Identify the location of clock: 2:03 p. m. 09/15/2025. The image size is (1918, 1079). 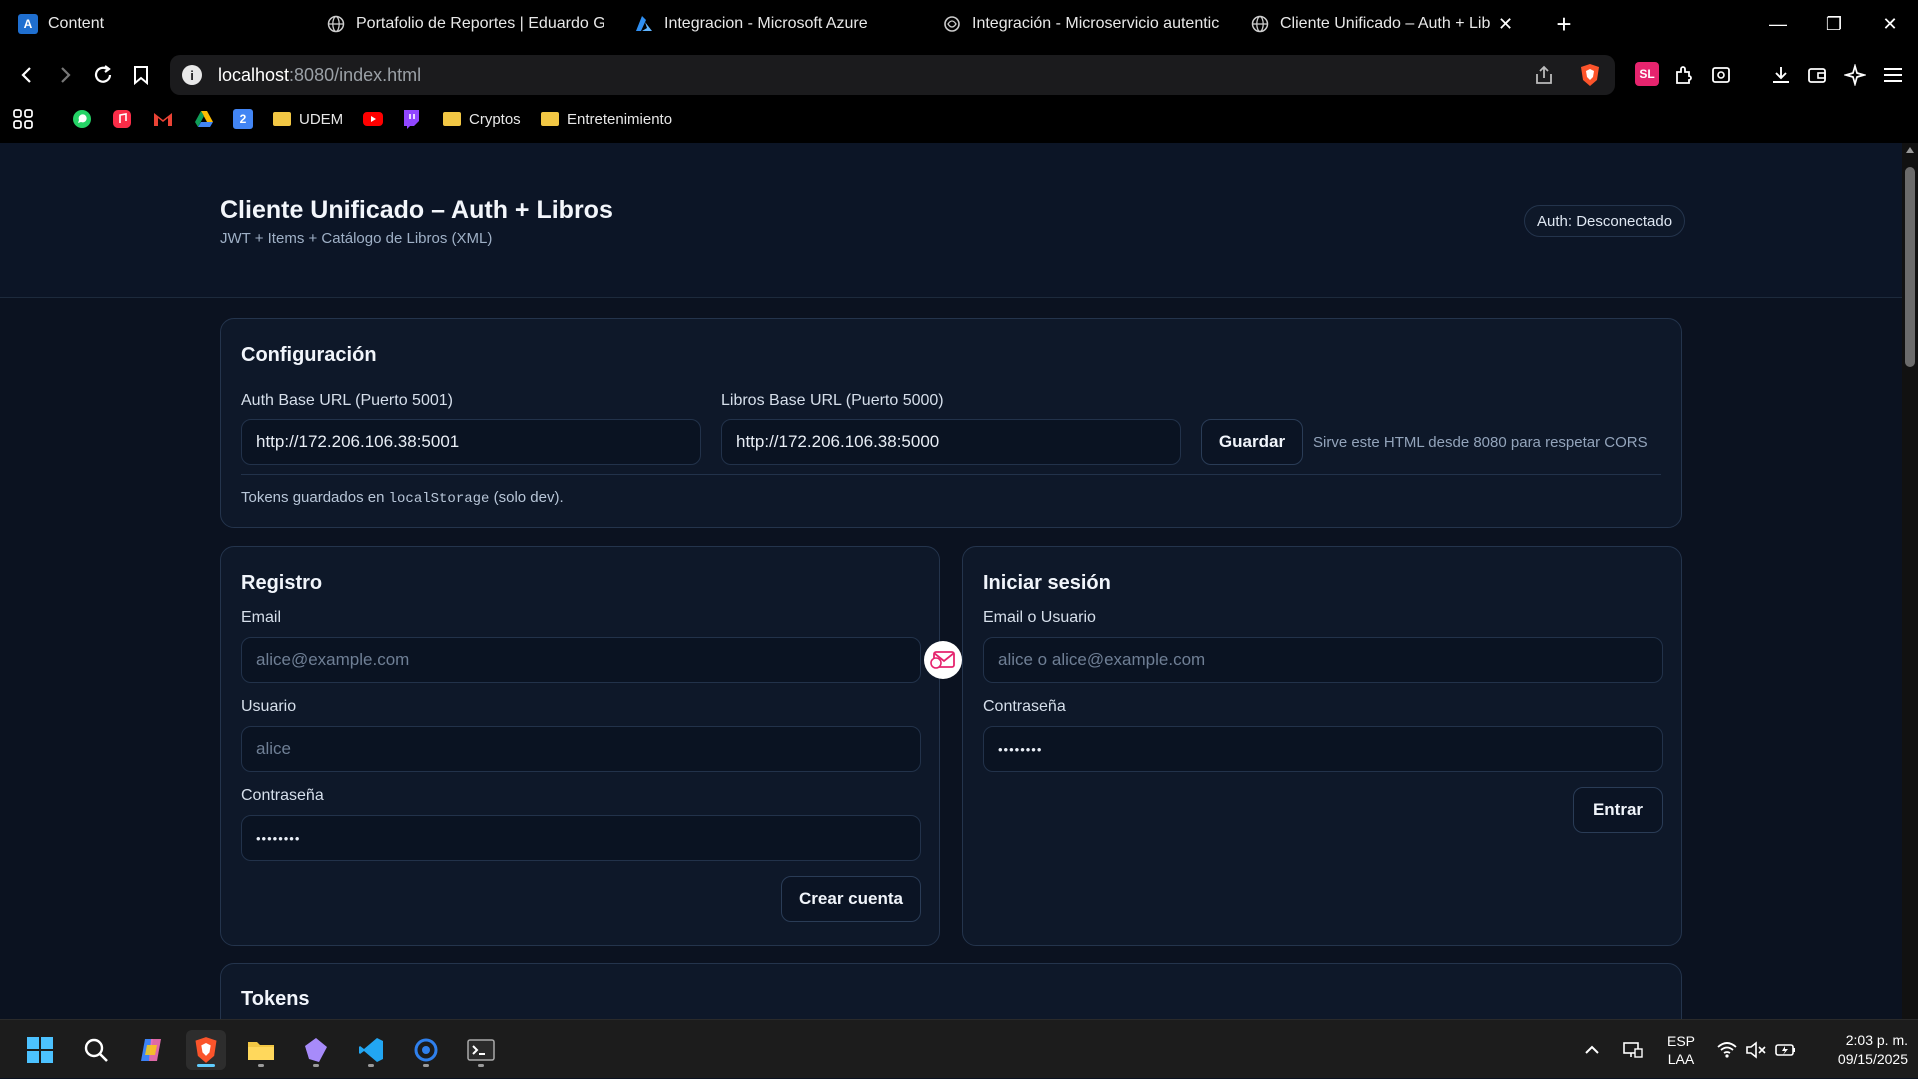
(1860, 1049).